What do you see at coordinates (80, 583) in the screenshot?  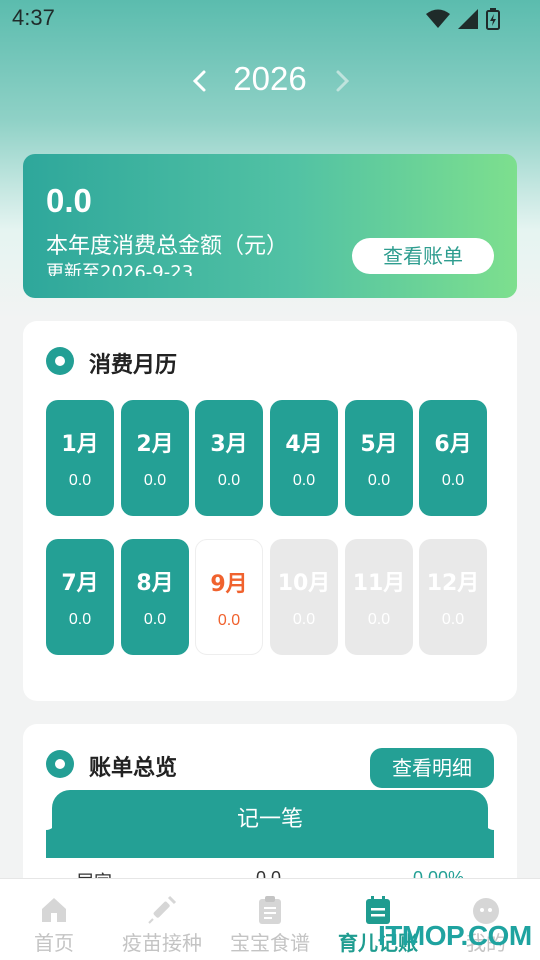 I see `month-name: 7月` at bounding box center [80, 583].